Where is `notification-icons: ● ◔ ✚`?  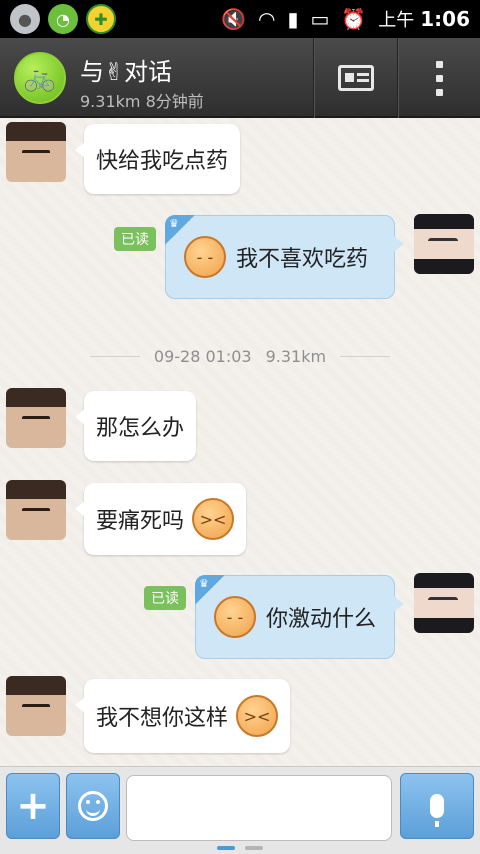 notification-icons: ● ◔ ✚ is located at coordinates (63, 19).